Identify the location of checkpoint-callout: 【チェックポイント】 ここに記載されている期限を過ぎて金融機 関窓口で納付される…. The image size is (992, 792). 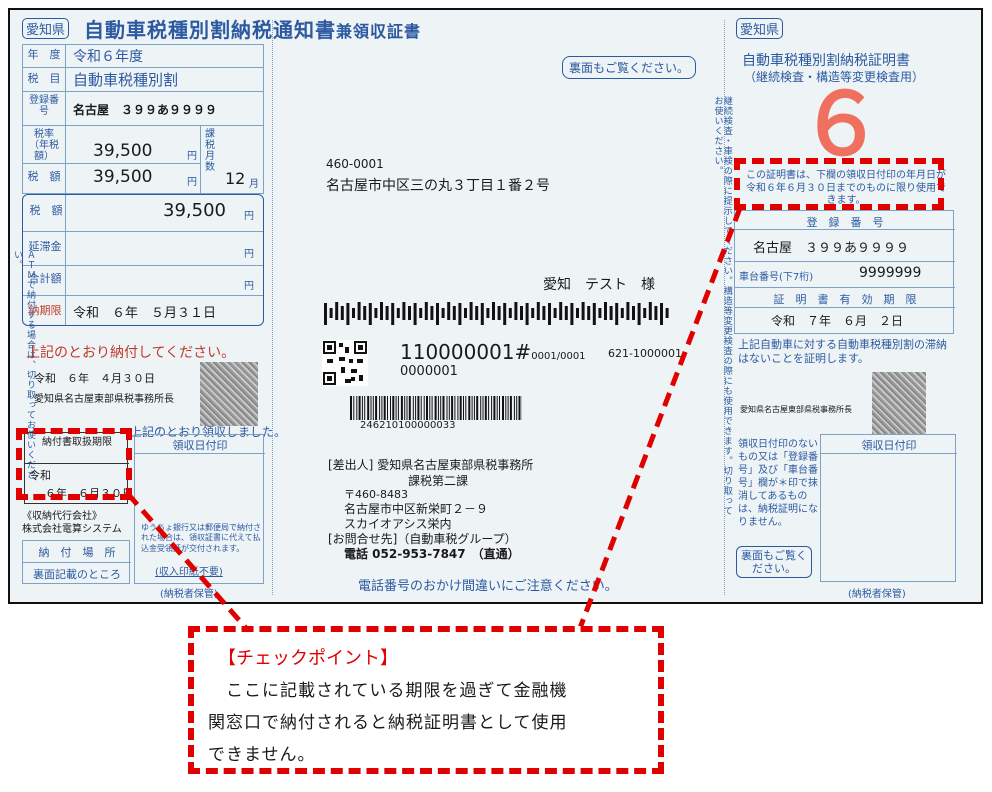
(426, 700).